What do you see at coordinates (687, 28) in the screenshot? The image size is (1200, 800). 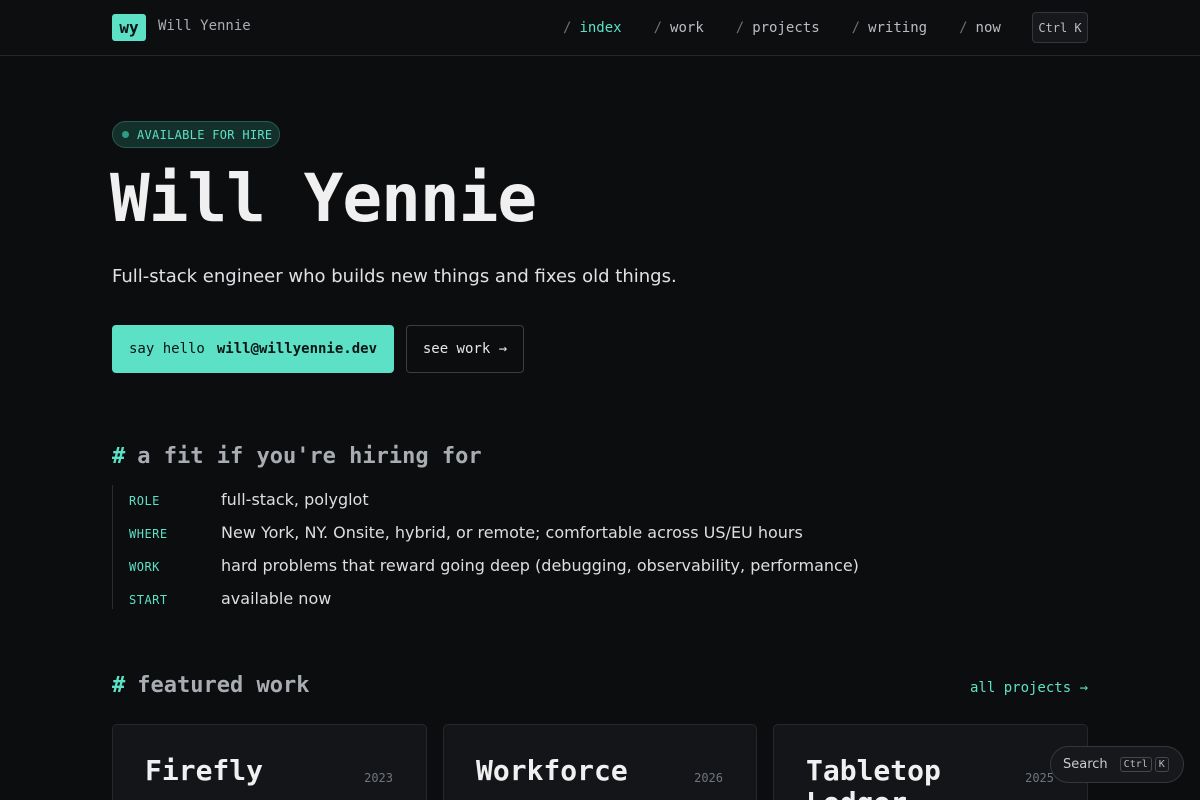 I see `nav-item-label: work` at bounding box center [687, 28].